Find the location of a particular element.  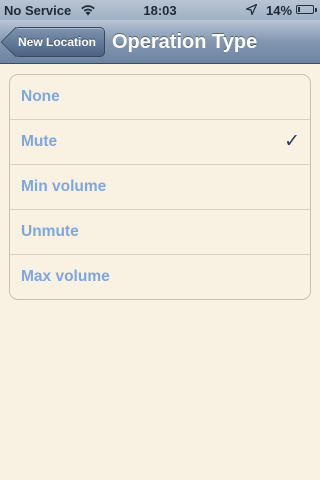

option-row-unmute: Unmute is located at coordinates (160, 232).